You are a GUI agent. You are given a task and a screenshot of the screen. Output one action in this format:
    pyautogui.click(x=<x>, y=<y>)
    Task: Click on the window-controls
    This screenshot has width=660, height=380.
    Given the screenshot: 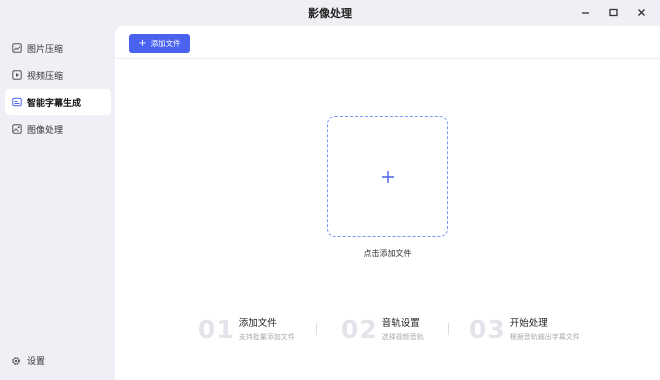 What is the action you would take?
    pyautogui.click(x=613, y=12)
    